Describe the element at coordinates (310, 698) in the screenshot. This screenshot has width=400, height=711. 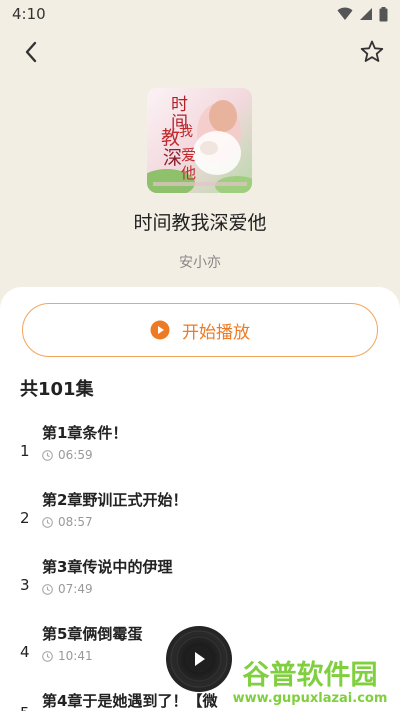
I see `svg-text: www.gupuxlazai.com` at that location.